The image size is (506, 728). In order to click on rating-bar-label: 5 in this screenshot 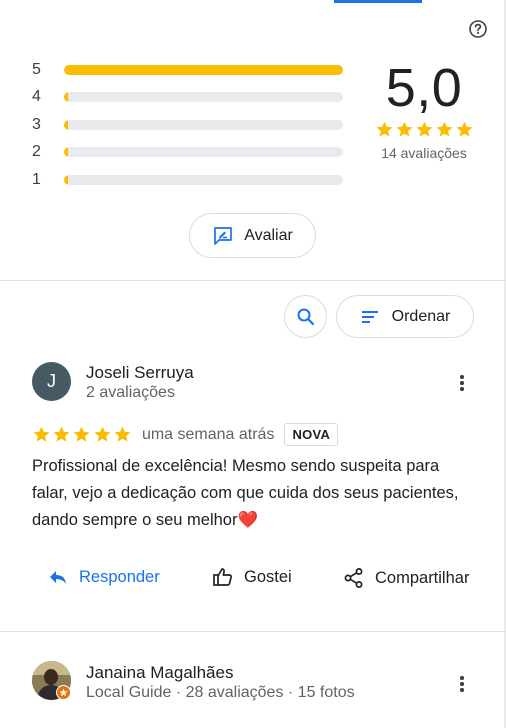, I will do `click(36, 69)`.